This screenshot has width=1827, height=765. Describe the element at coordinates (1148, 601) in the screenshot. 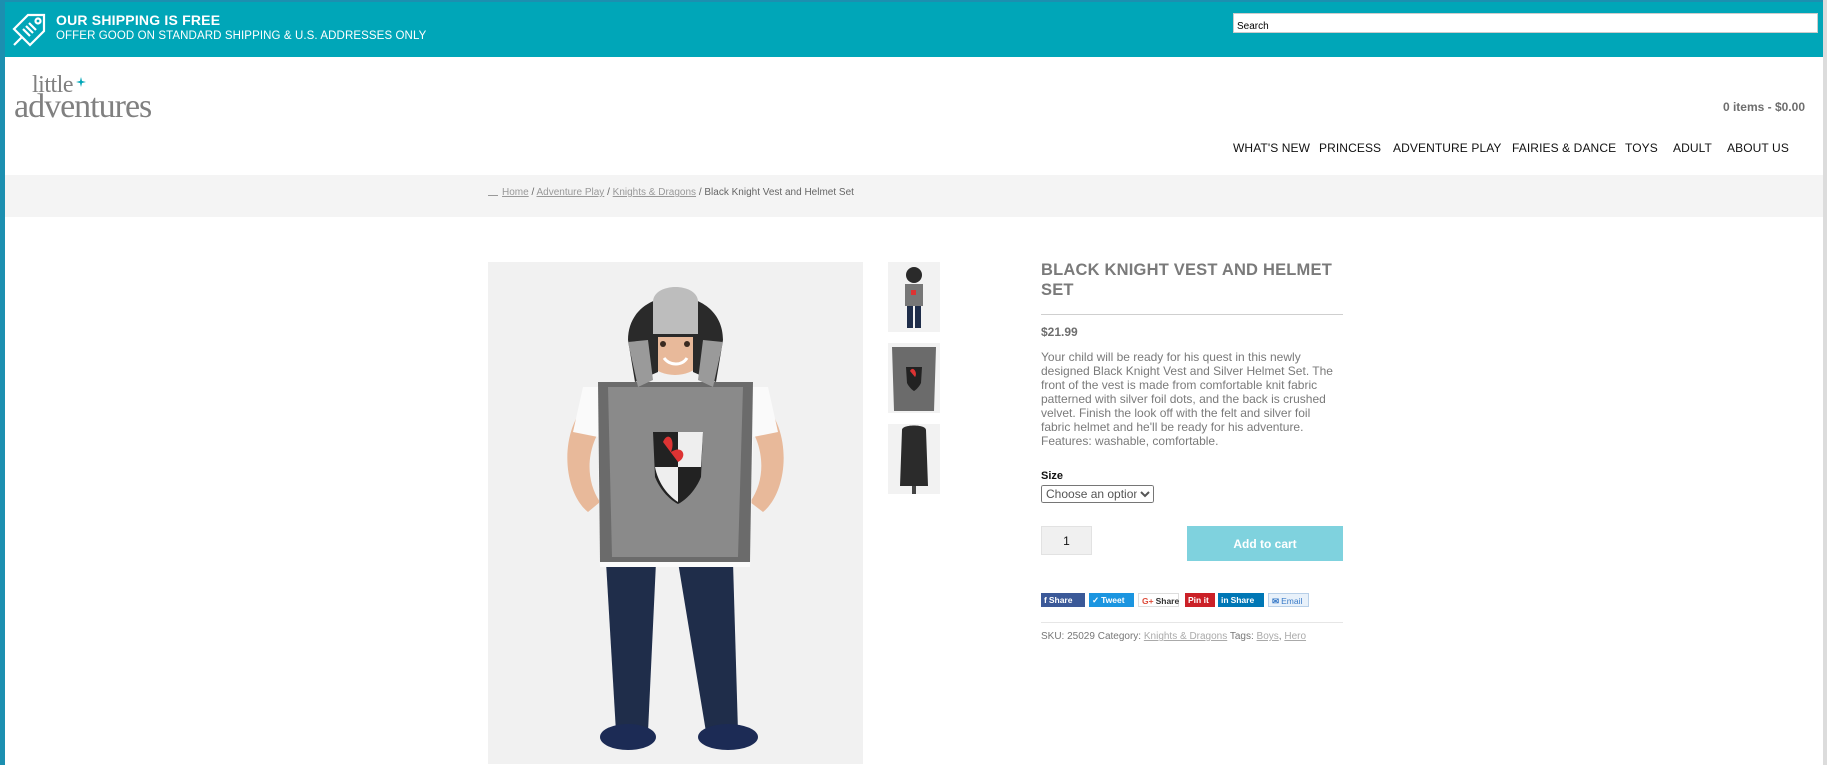

I see `google-plus-icon: G+` at that location.